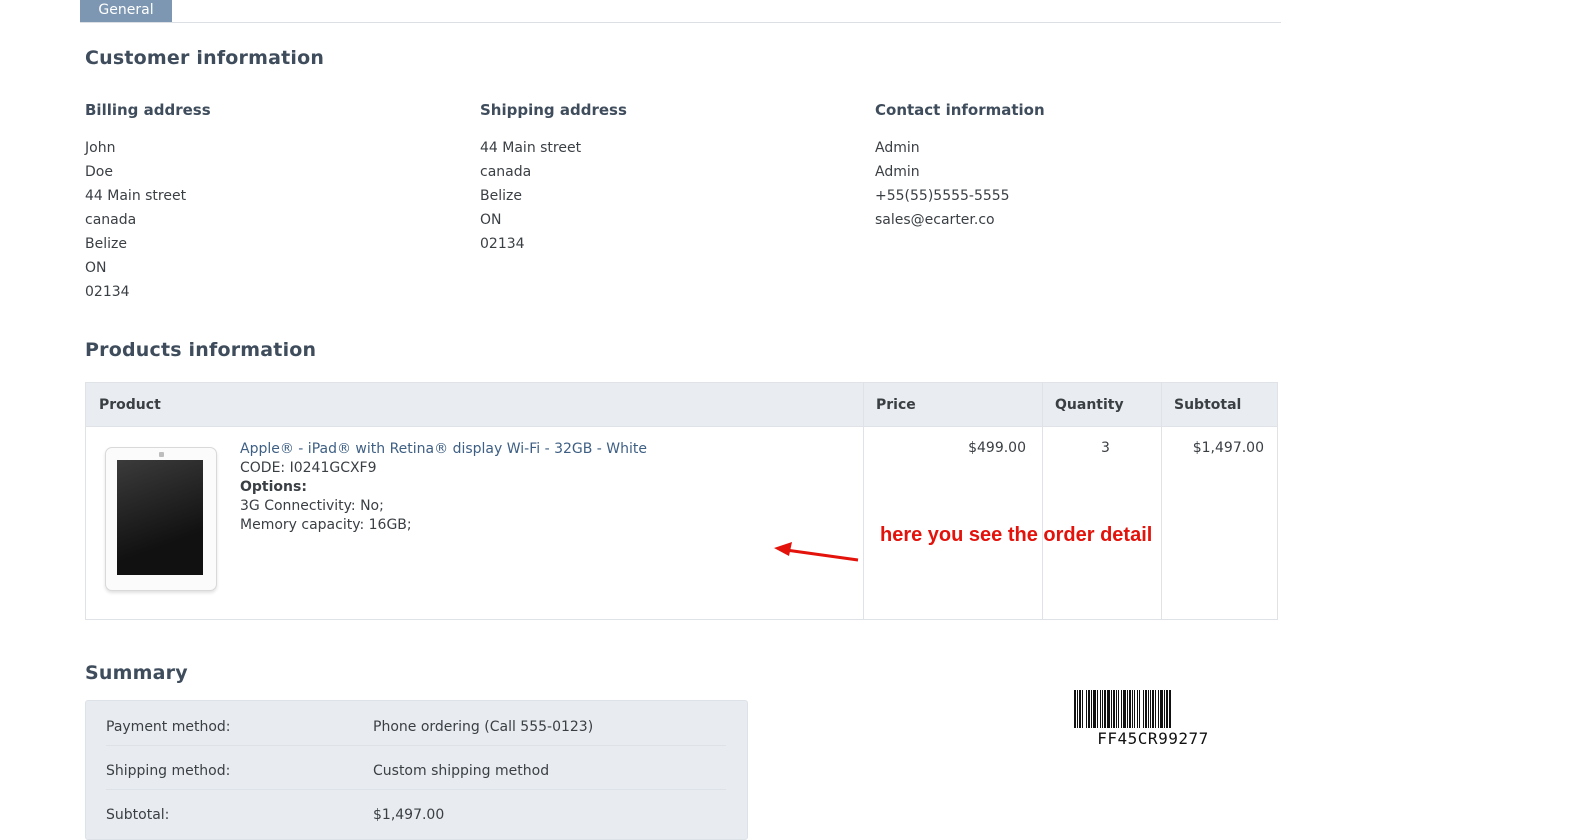 Image resolution: width=1596 pixels, height=840 pixels. Describe the element at coordinates (138, 815) in the screenshot. I see `subtotal-label: Subtotal:` at that location.